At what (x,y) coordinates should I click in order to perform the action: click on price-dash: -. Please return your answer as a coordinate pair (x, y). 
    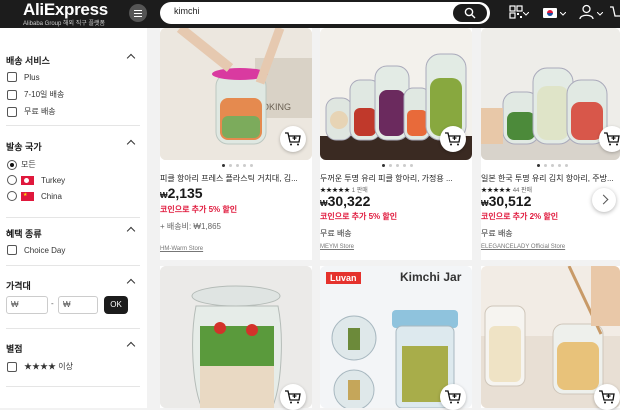
    Looking at the image, I should click on (52, 303).